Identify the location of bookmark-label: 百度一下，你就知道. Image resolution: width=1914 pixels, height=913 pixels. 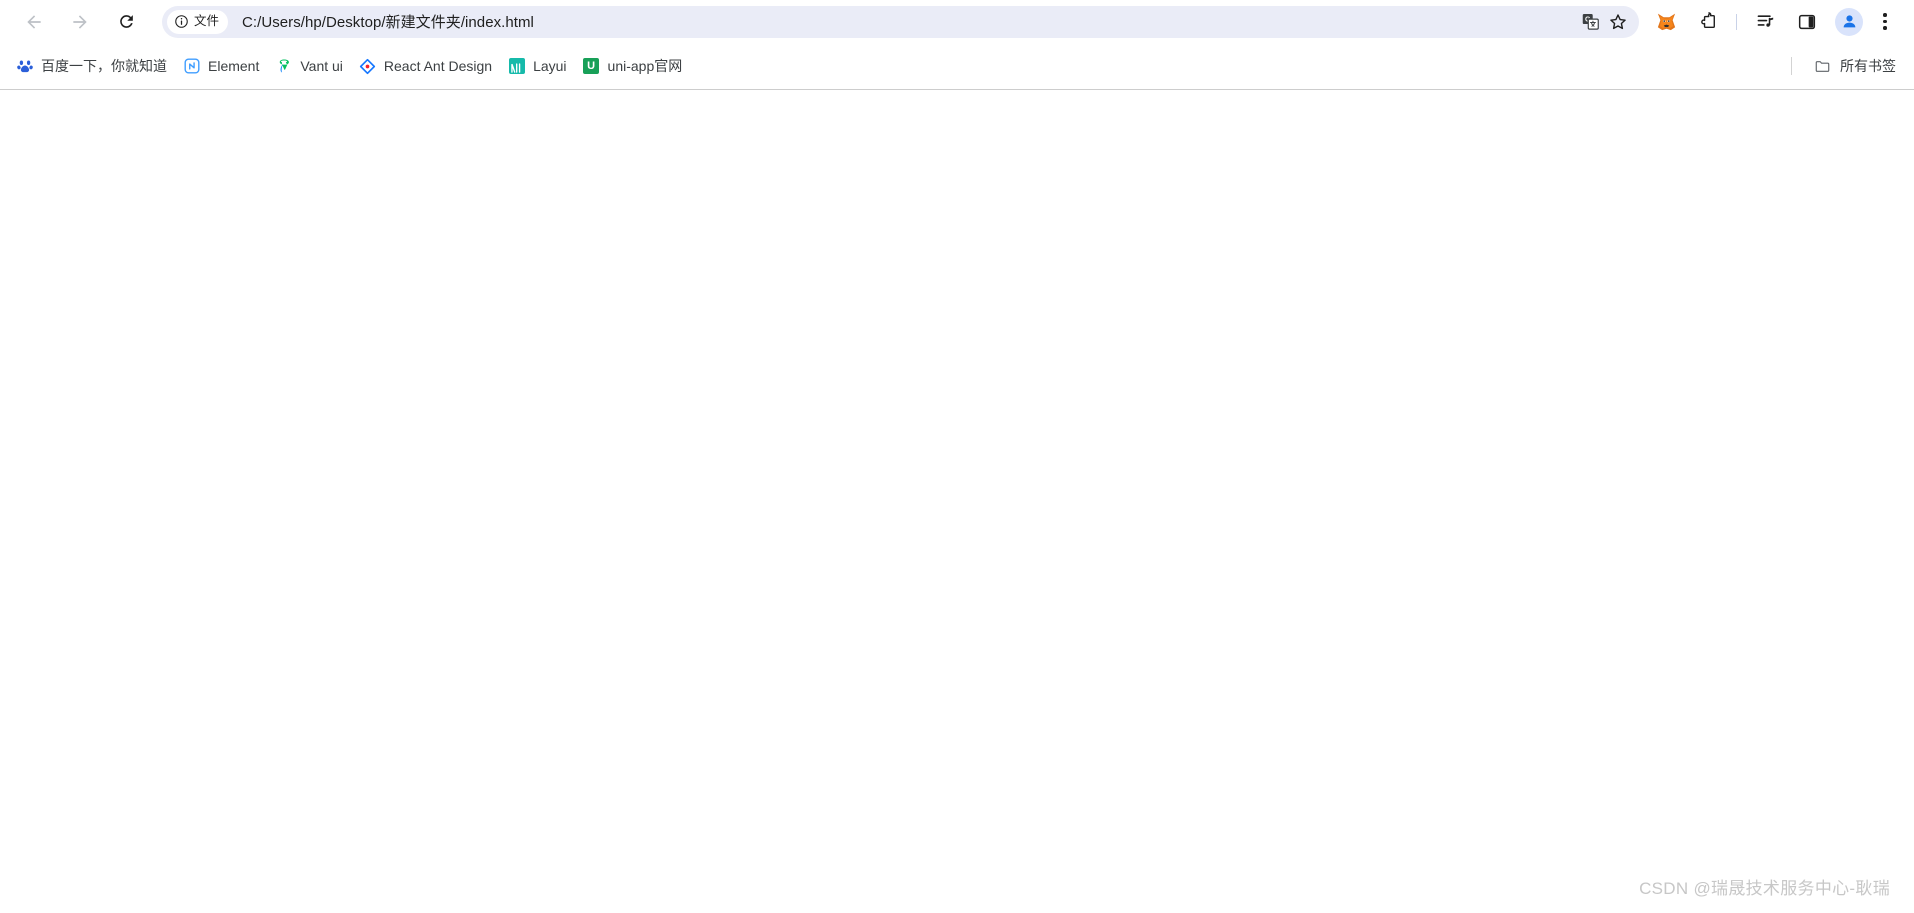
(104, 66).